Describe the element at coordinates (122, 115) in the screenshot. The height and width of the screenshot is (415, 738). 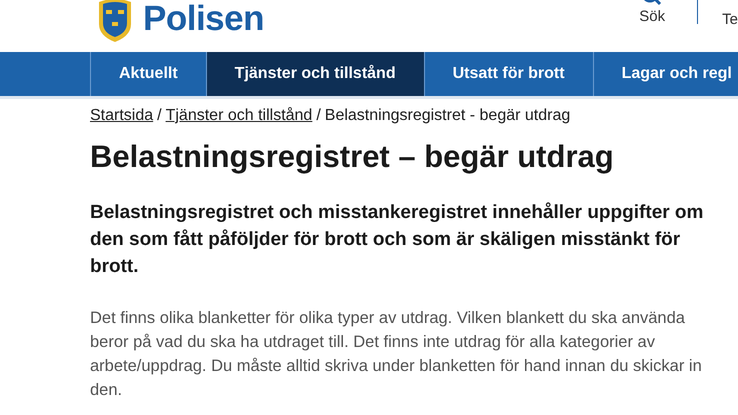
I see `breadcrumb-link: Startsida` at that location.